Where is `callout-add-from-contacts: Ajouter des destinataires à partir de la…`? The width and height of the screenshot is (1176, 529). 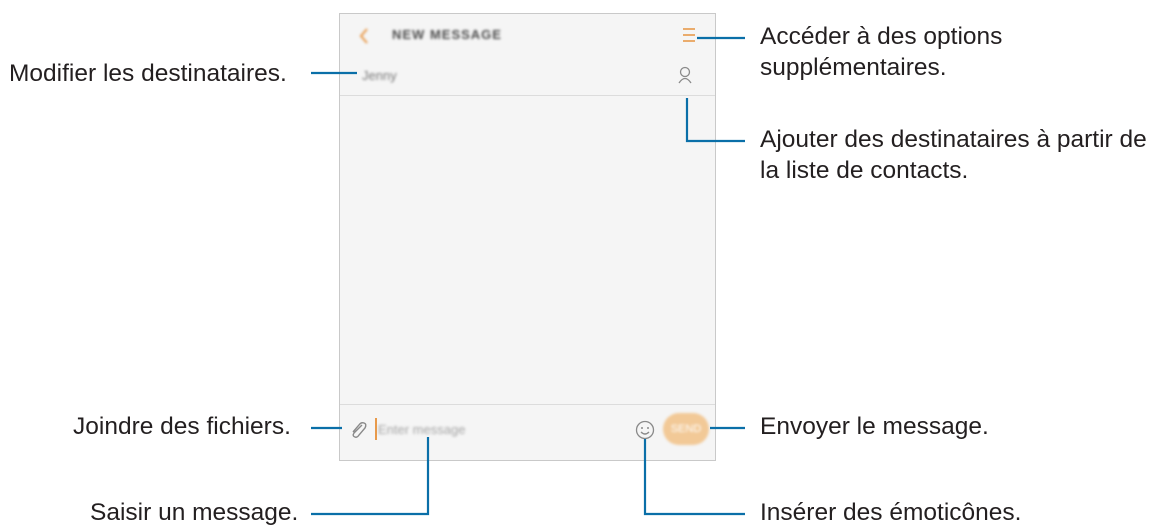
callout-add-from-contacts: Ajouter des destinataires à partir de la… is located at coordinates (953, 155).